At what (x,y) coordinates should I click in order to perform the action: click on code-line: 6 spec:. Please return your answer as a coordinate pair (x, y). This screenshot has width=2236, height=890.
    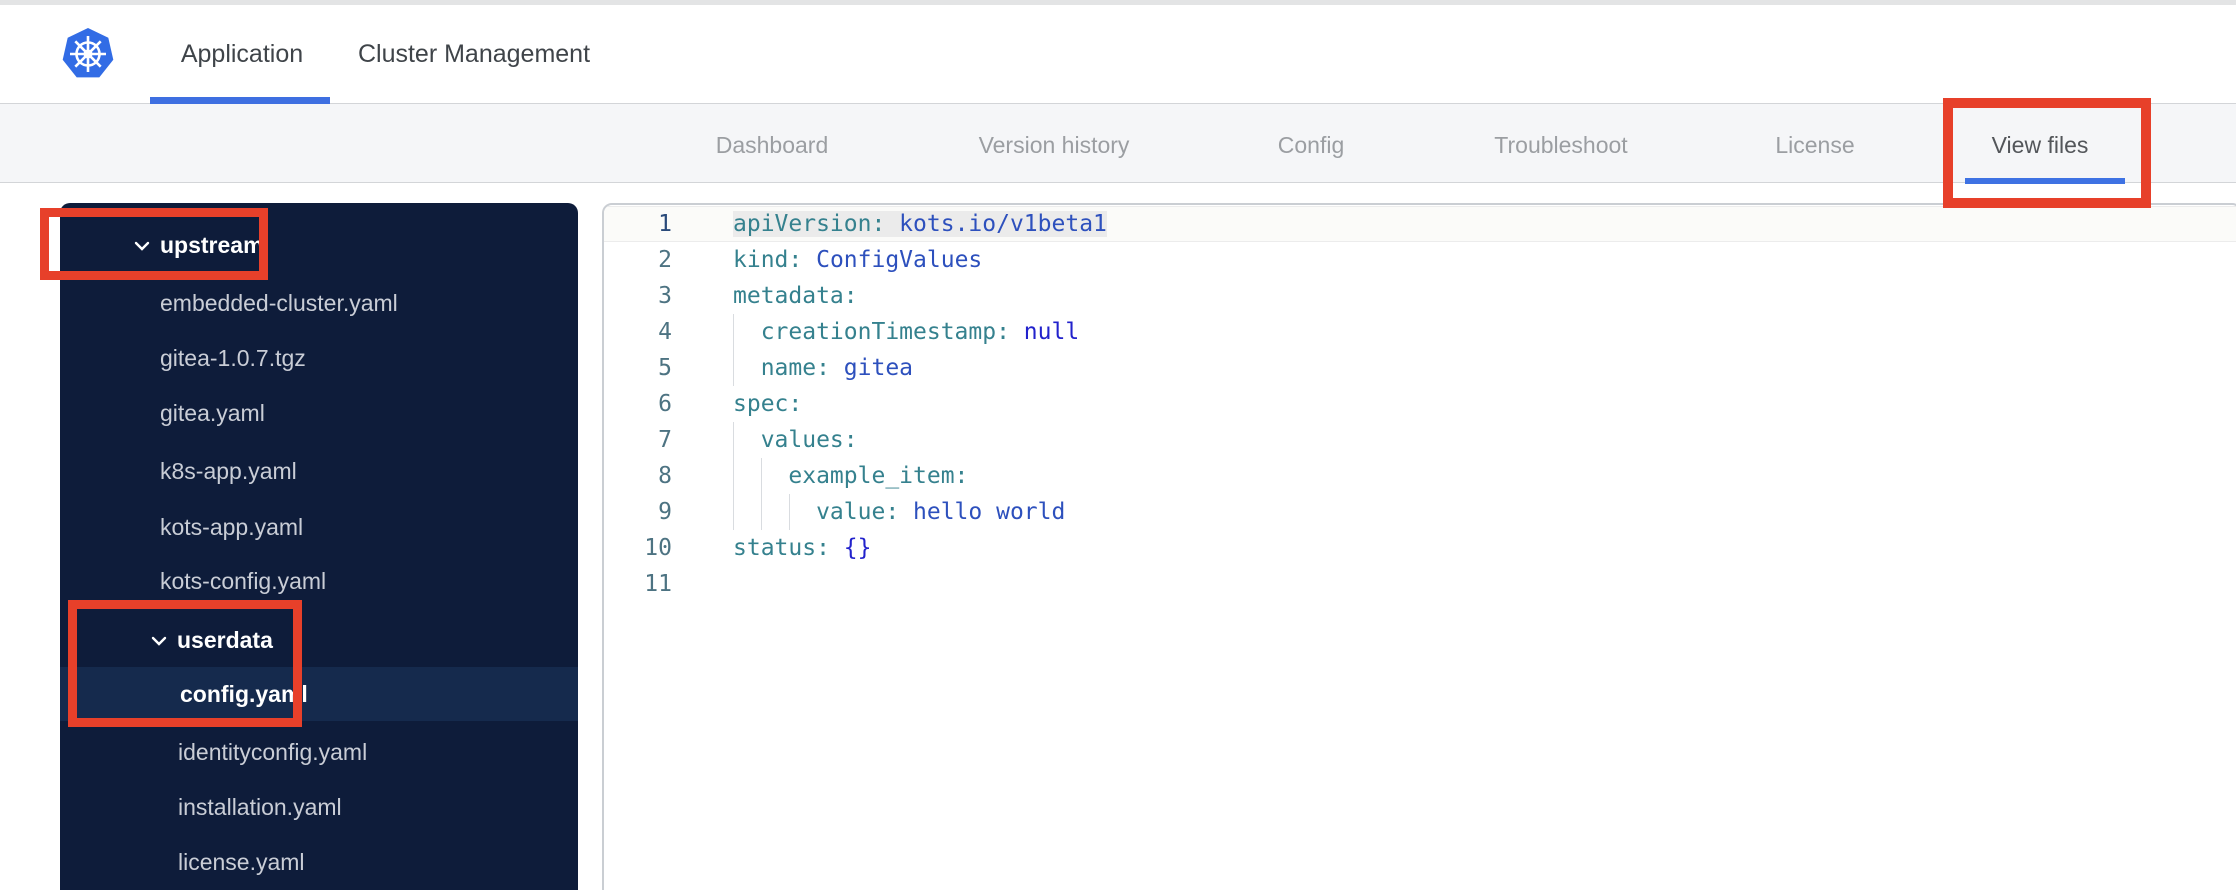
    Looking at the image, I should click on (1420, 404).